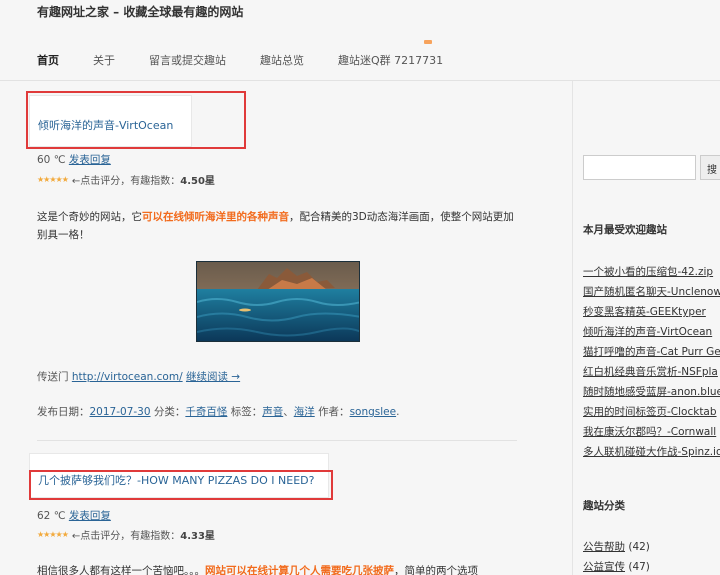 This screenshot has width=720, height=575. I want to click on sidebar-divider, so click(572, 328).